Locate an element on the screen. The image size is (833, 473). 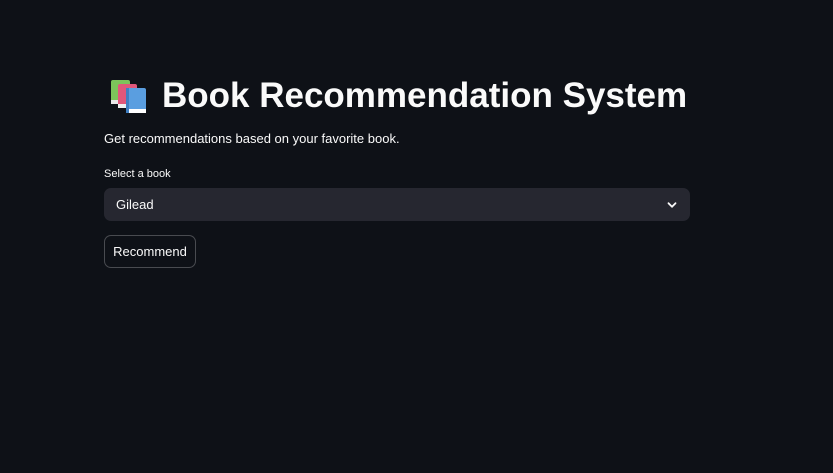
page-header: Book Recommendation System is located at coordinates (397, 96).